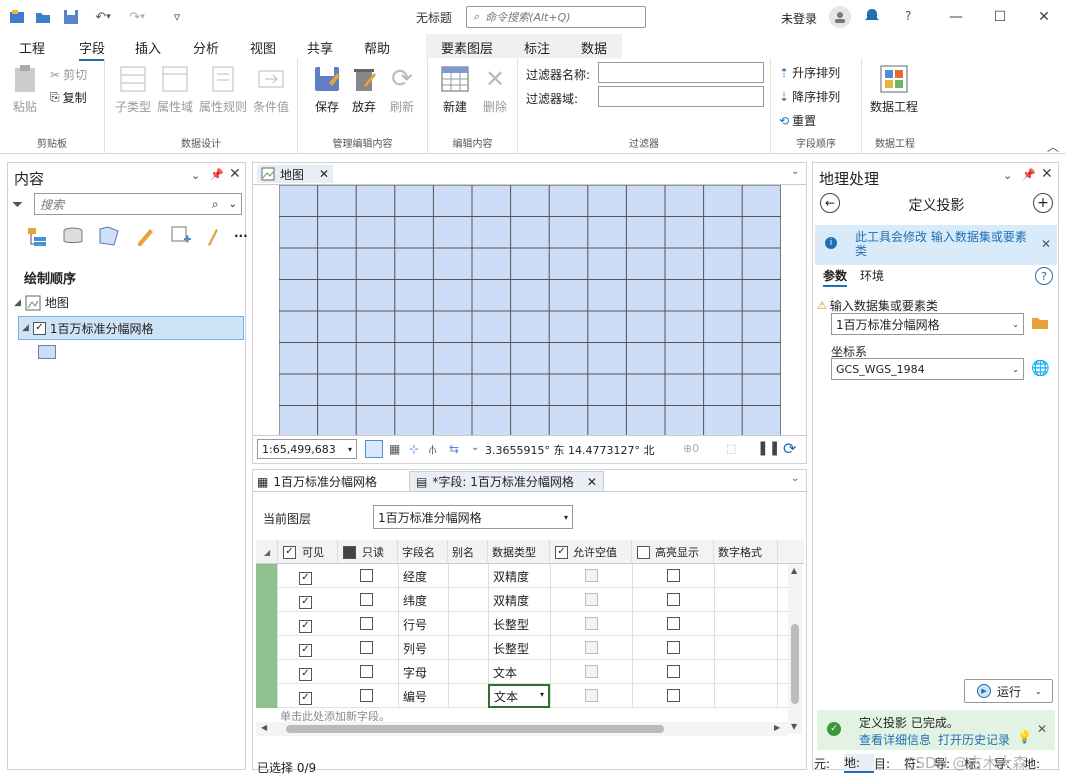 This screenshot has width=1066, height=778. Describe the element at coordinates (691, 448) in the screenshot. I see `selection-count-icon: ⊕0` at that location.